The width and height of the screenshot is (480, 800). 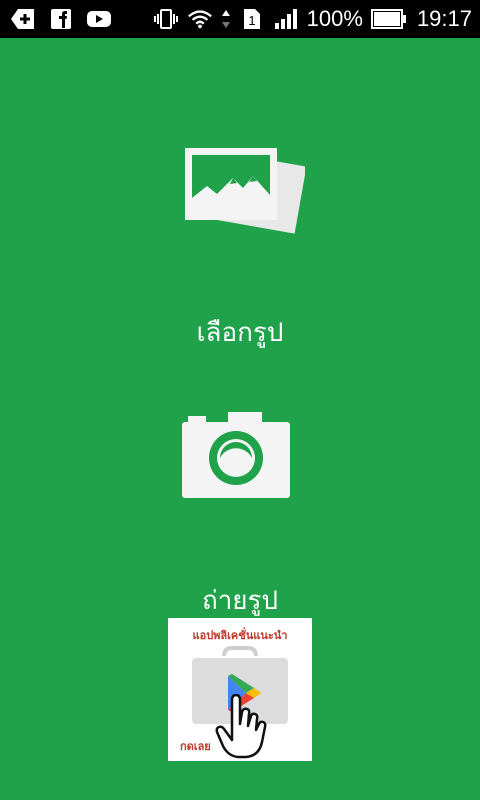 I want to click on battery-percent: 100%, so click(x=334, y=18).